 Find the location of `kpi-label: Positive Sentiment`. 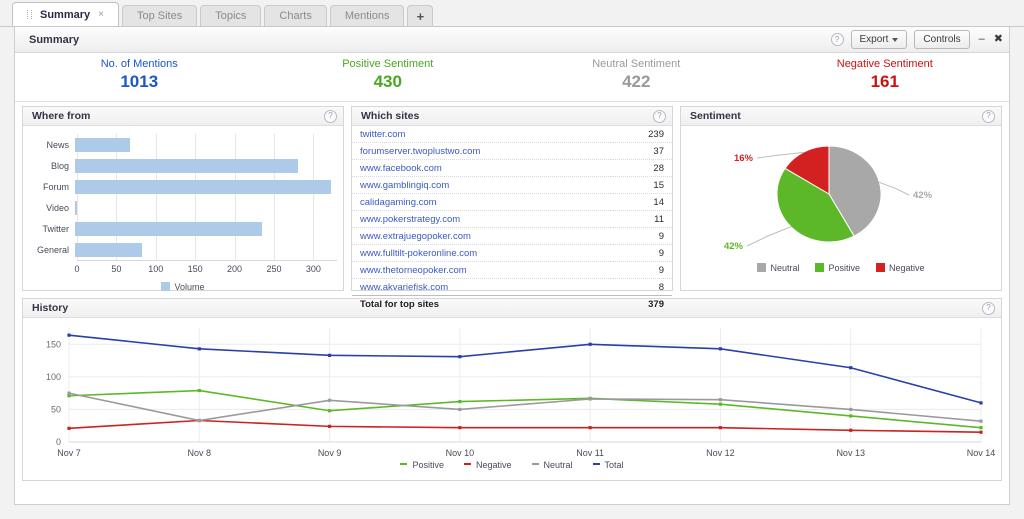

kpi-label: Positive Sentiment is located at coordinates (388, 64).